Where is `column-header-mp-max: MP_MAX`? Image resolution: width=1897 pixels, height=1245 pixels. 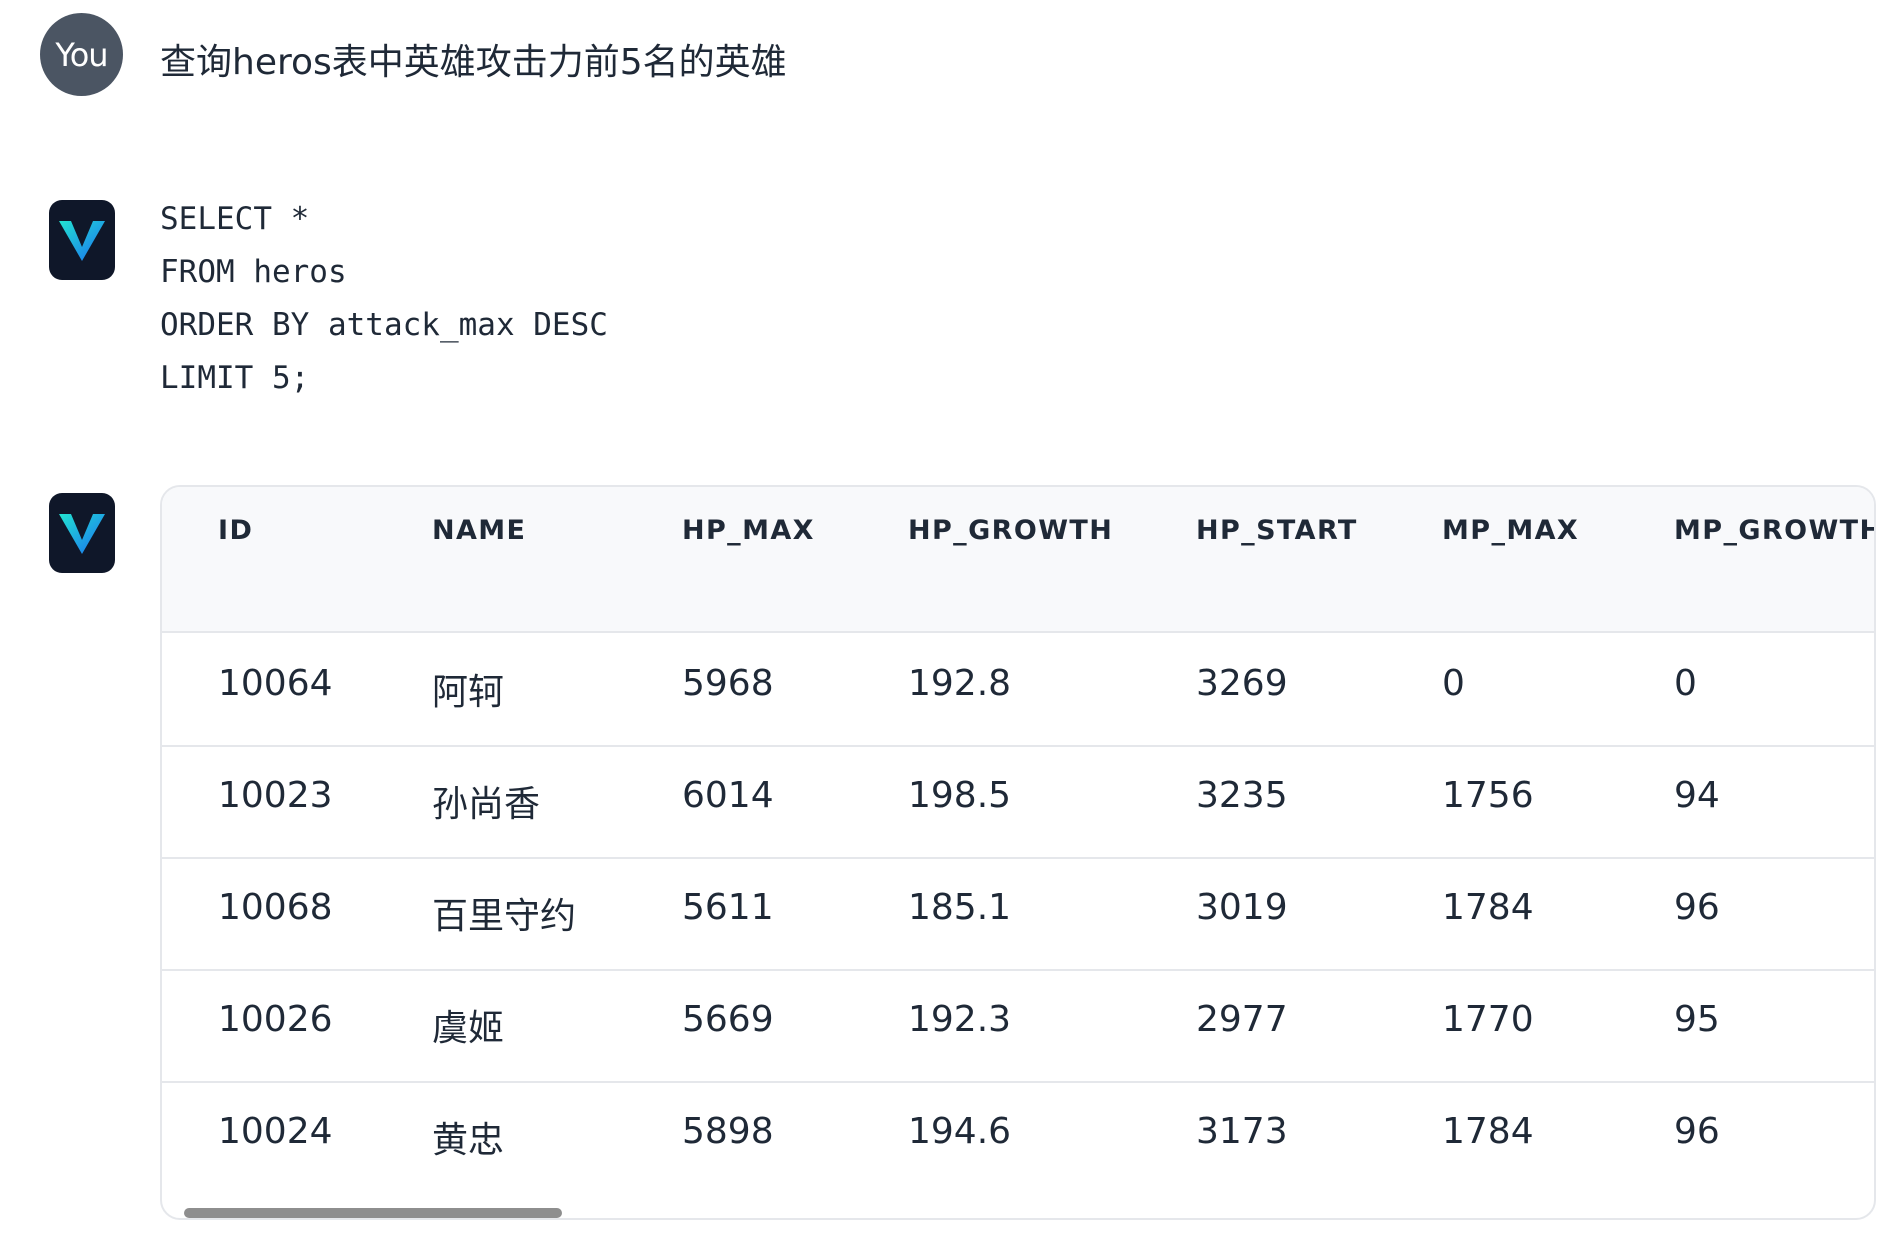
column-header-mp-max: MP_MAX is located at coordinates (1511, 530).